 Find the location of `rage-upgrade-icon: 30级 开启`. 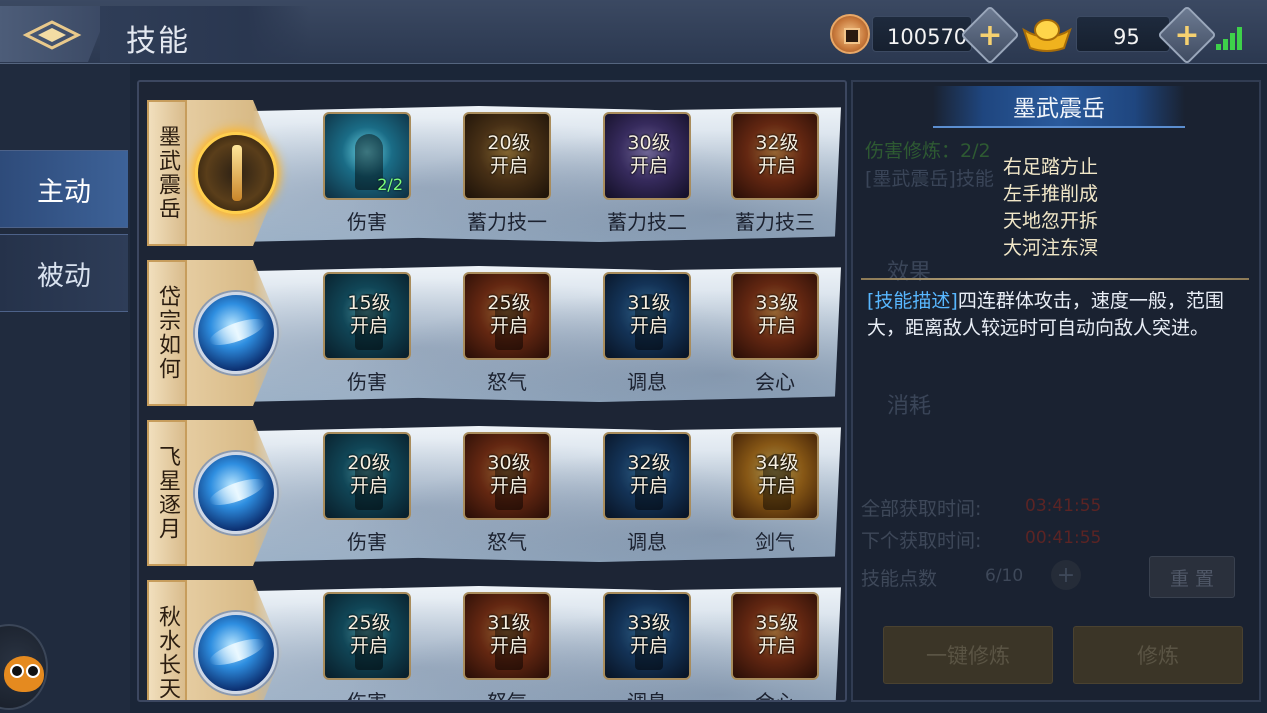

rage-upgrade-icon: 30级 开启 is located at coordinates (507, 476).